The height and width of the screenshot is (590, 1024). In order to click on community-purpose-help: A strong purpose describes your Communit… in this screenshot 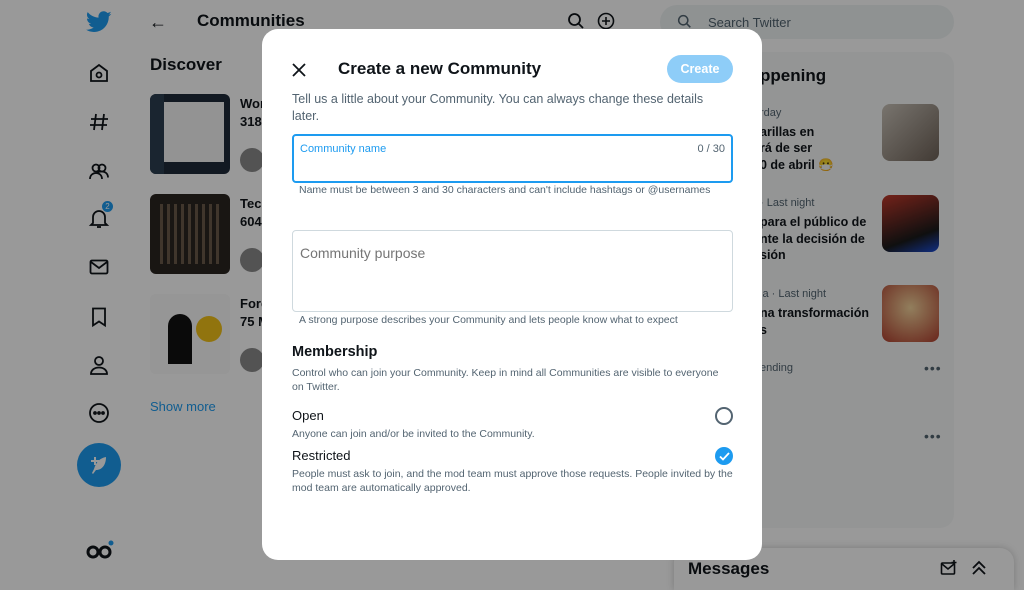, I will do `click(488, 320)`.